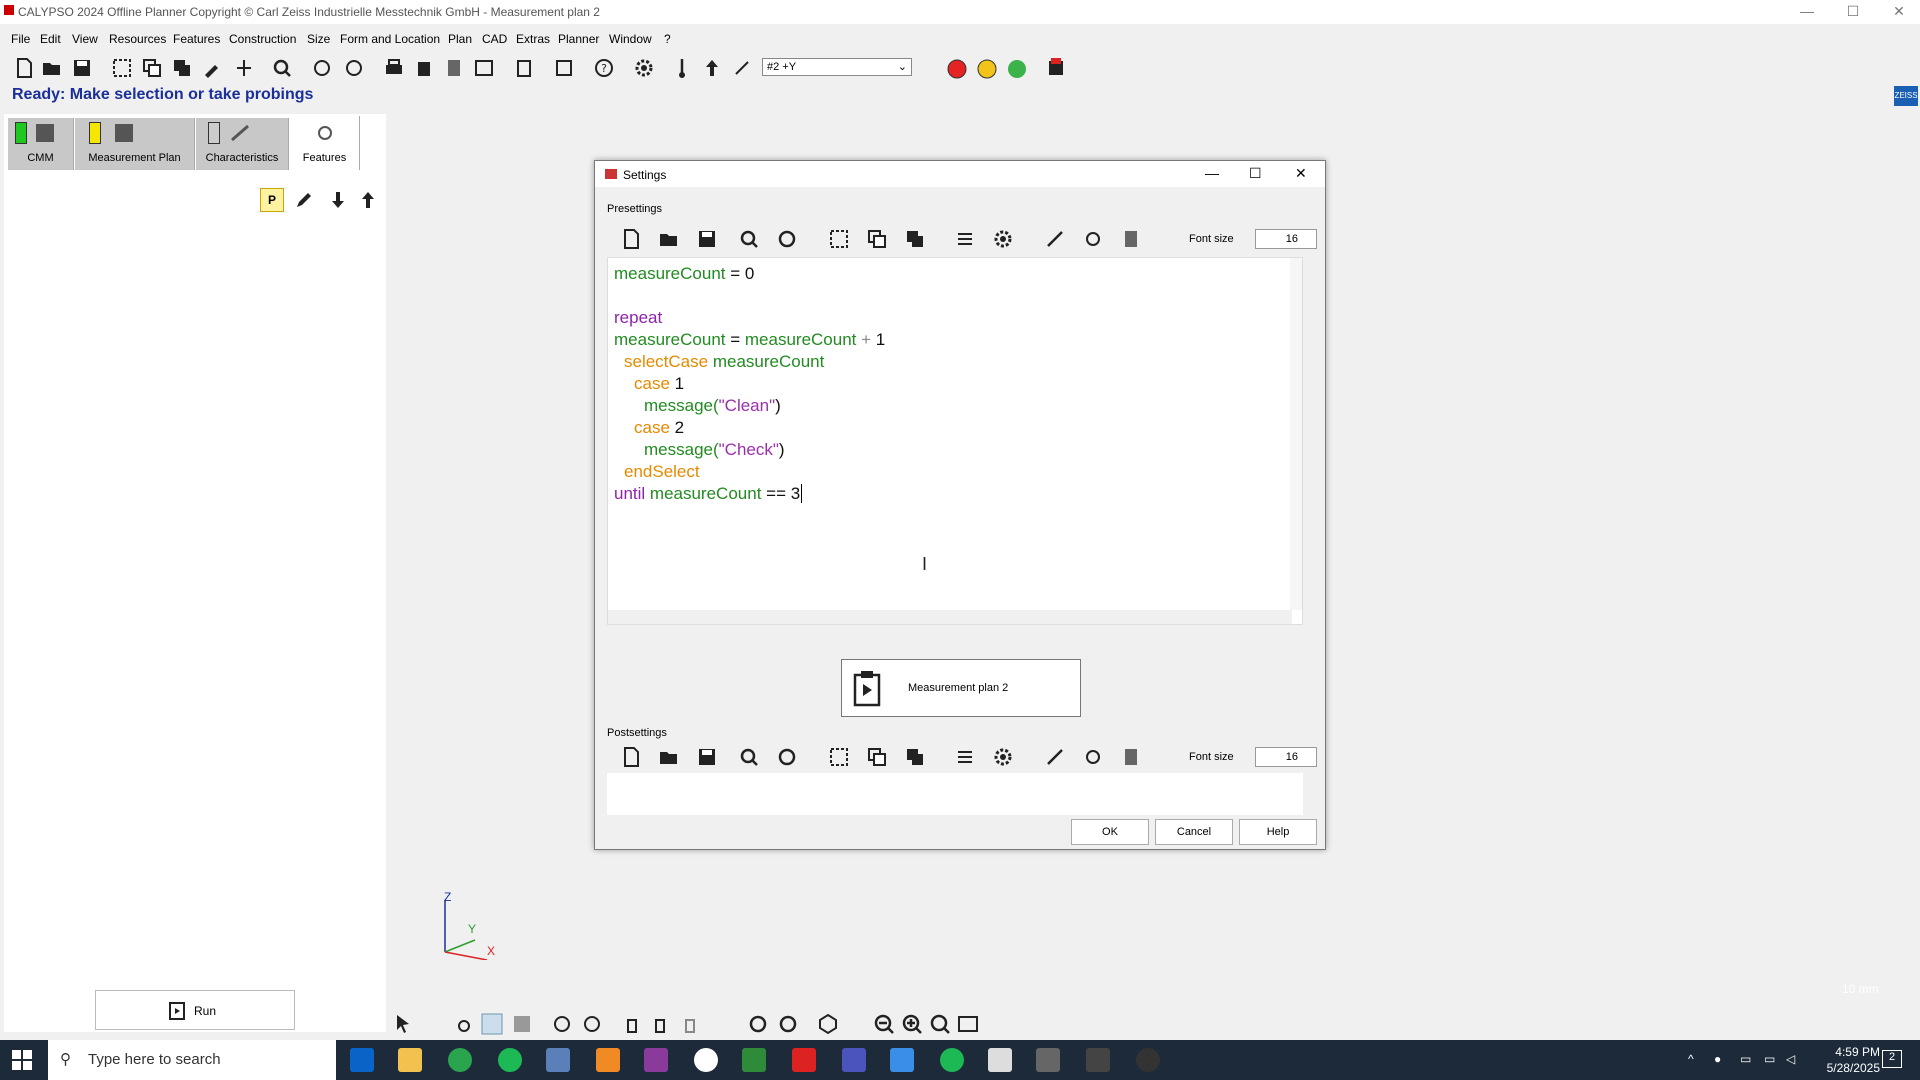  Describe the element at coordinates (1278, 832) in the screenshot. I see `help-button: Help` at that location.